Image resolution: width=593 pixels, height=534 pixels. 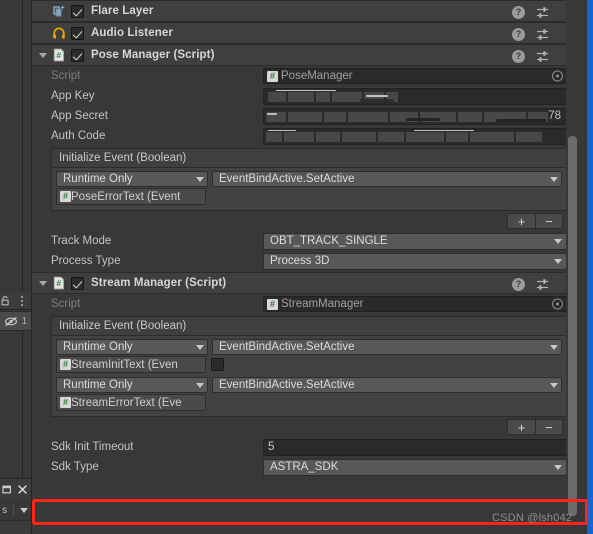 What do you see at coordinates (131, 364) in the screenshot?
I see `event-target-object-field: # StreamInitText (Even` at bounding box center [131, 364].